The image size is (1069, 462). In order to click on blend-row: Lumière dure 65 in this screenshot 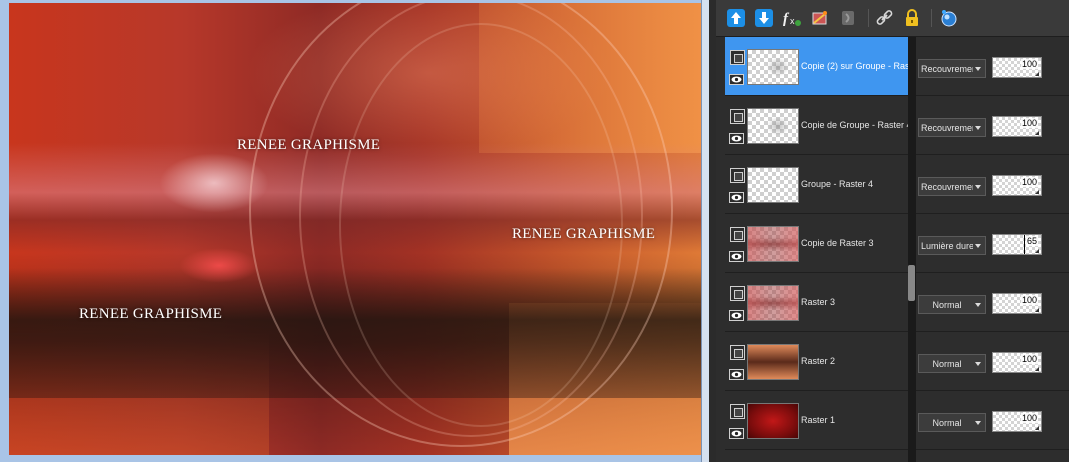, I will do `click(992, 243)`.